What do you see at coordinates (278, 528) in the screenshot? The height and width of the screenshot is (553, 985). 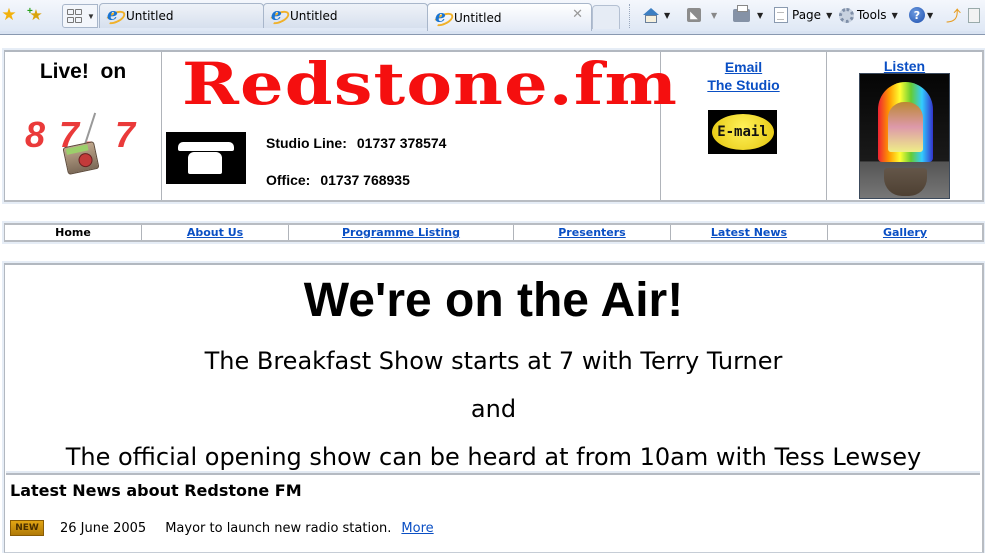 I see `news-headline: Mayor to launch new radio station.` at bounding box center [278, 528].